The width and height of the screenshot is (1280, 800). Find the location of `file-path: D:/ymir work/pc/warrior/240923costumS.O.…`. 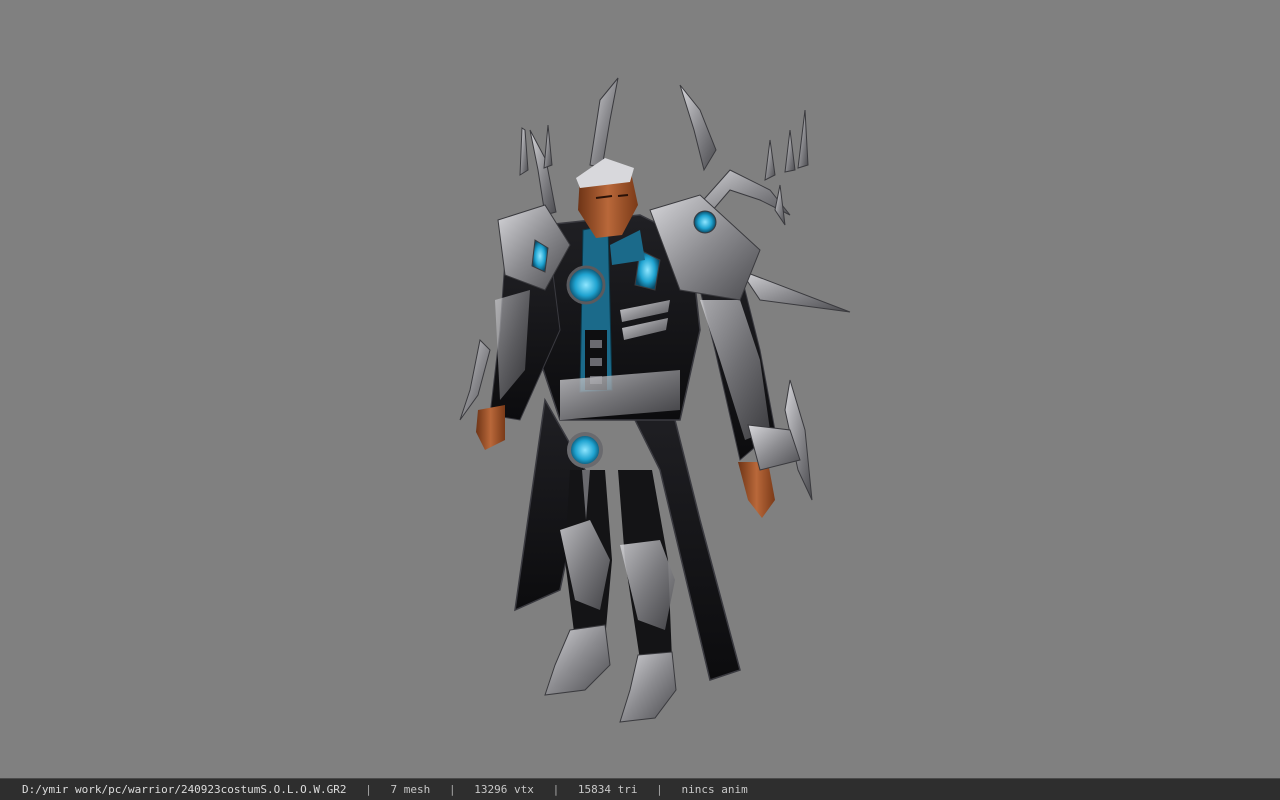

file-path: D:/ymir work/pc/warrior/240923costumS.O.… is located at coordinates (184, 789).